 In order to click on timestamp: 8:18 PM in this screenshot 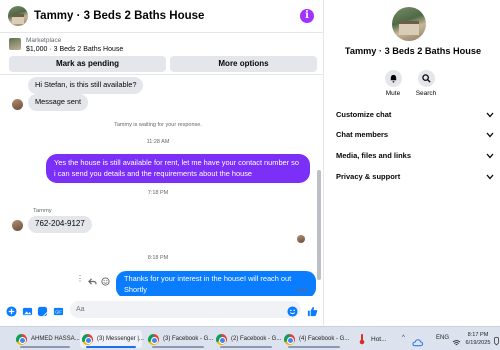, I will do `click(158, 258)`.